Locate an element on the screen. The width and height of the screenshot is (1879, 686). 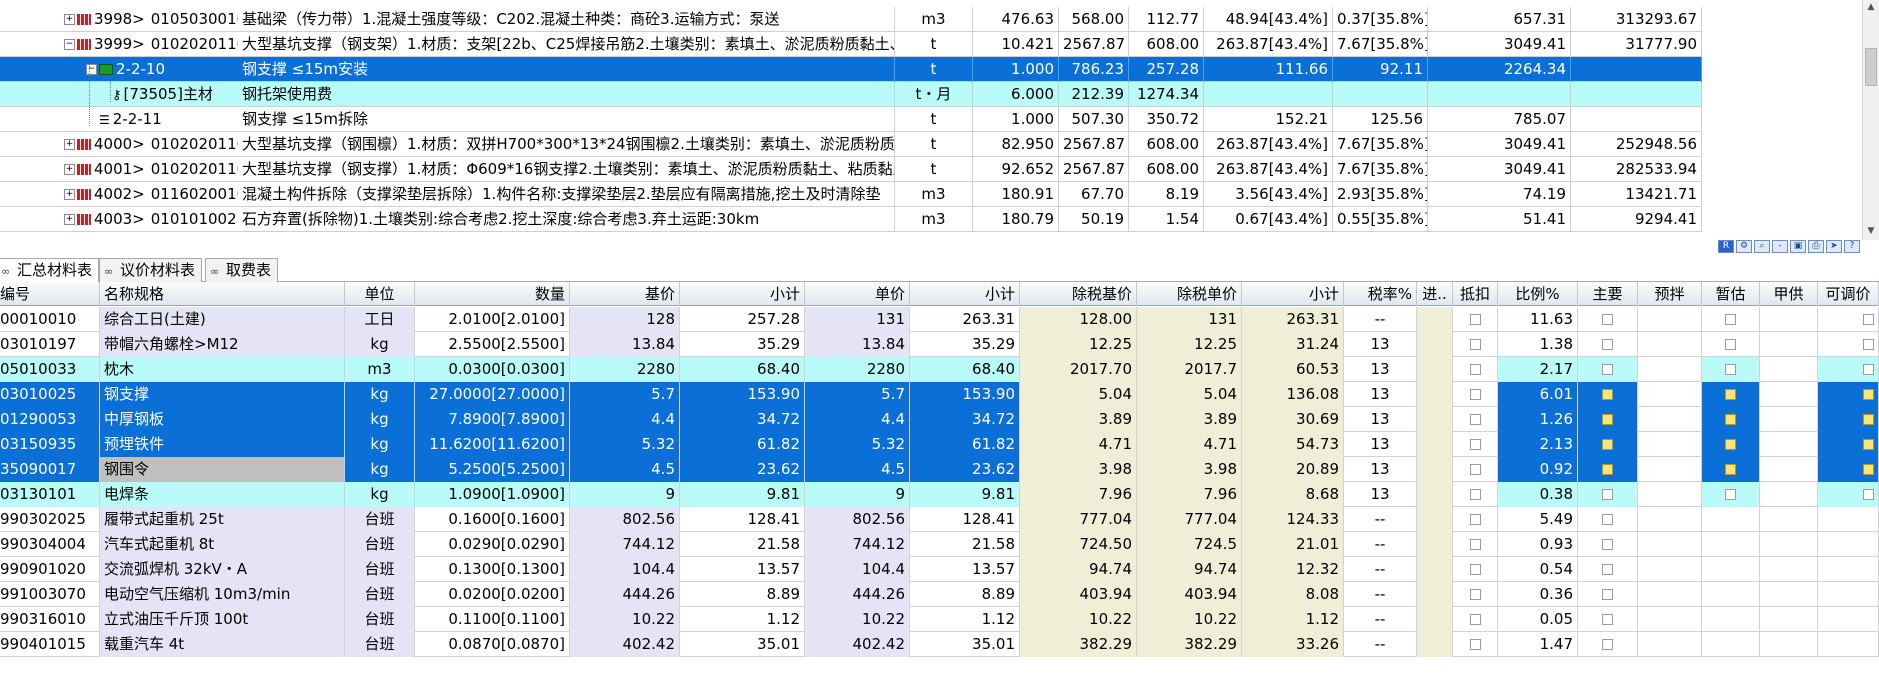
tab-negotiated-materials: ∞ 议价材料表 is located at coordinates (151, 270).